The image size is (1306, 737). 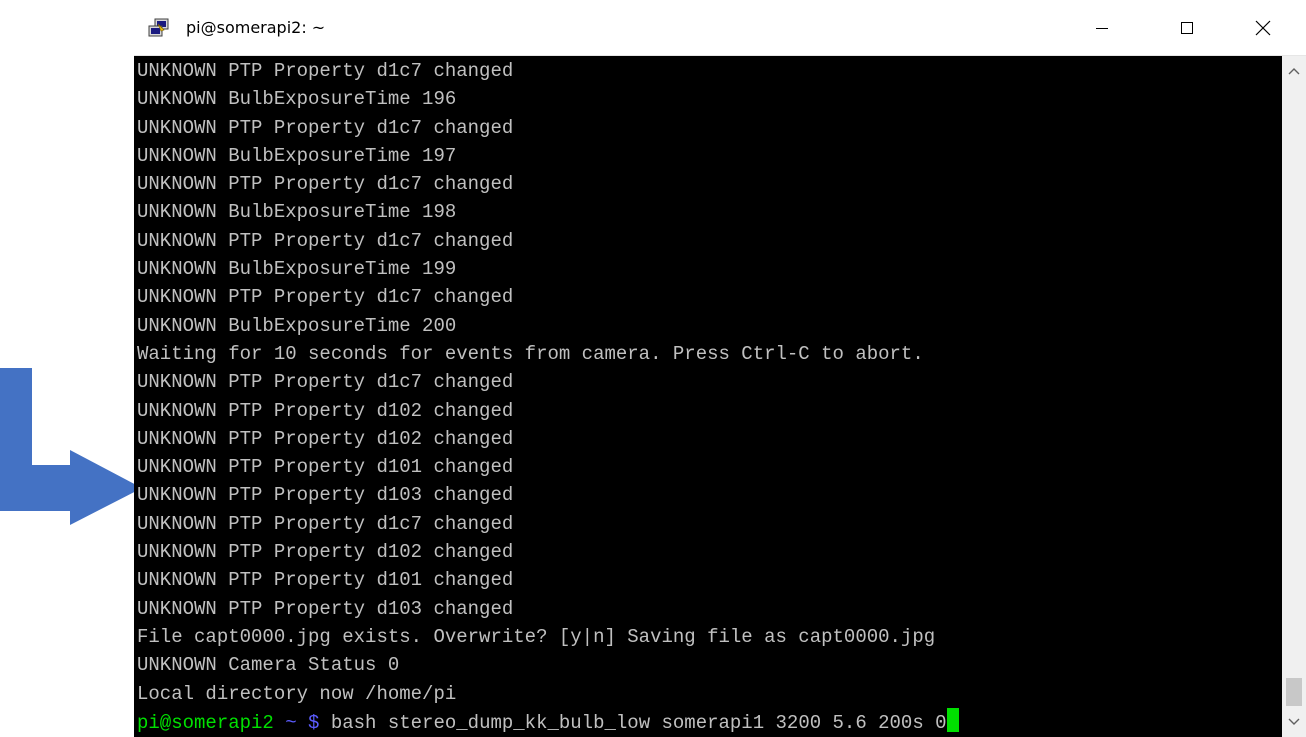 I want to click on minimize-button, so click(x=1102, y=27).